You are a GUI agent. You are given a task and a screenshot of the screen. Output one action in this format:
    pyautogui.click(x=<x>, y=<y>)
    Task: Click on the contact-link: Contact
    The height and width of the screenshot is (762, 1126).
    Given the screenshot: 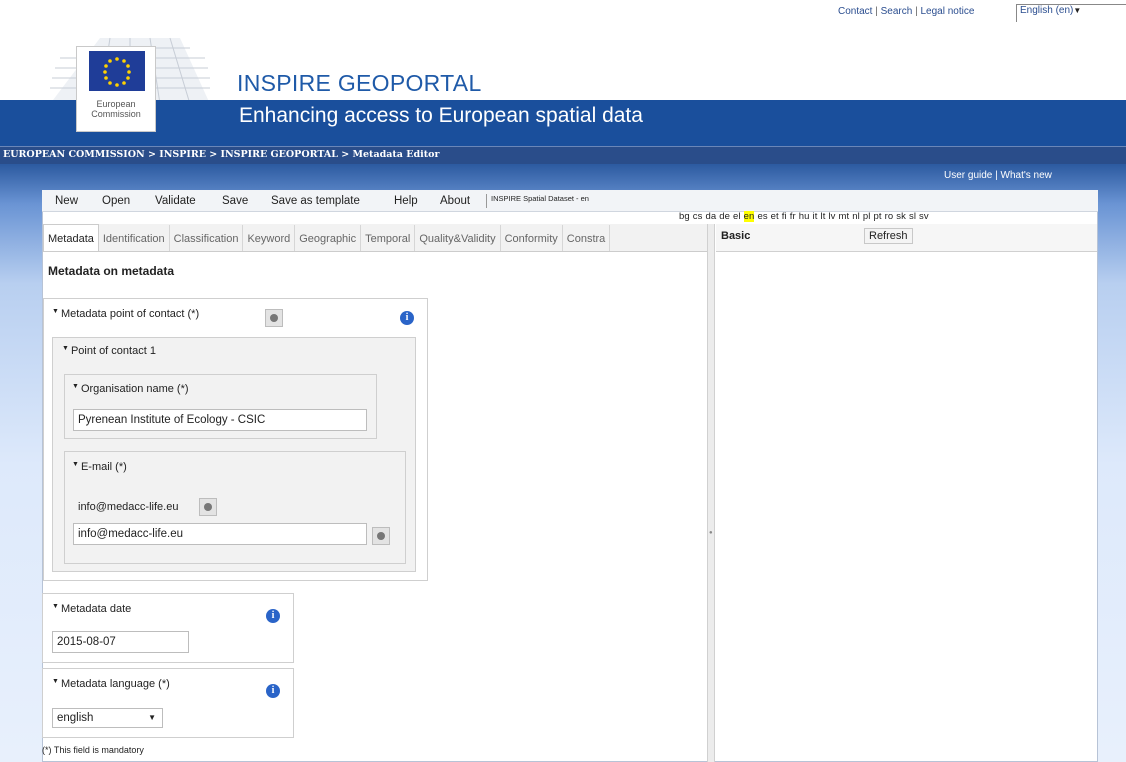 What is the action you would take?
    pyautogui.click(x=855, y=11)
    